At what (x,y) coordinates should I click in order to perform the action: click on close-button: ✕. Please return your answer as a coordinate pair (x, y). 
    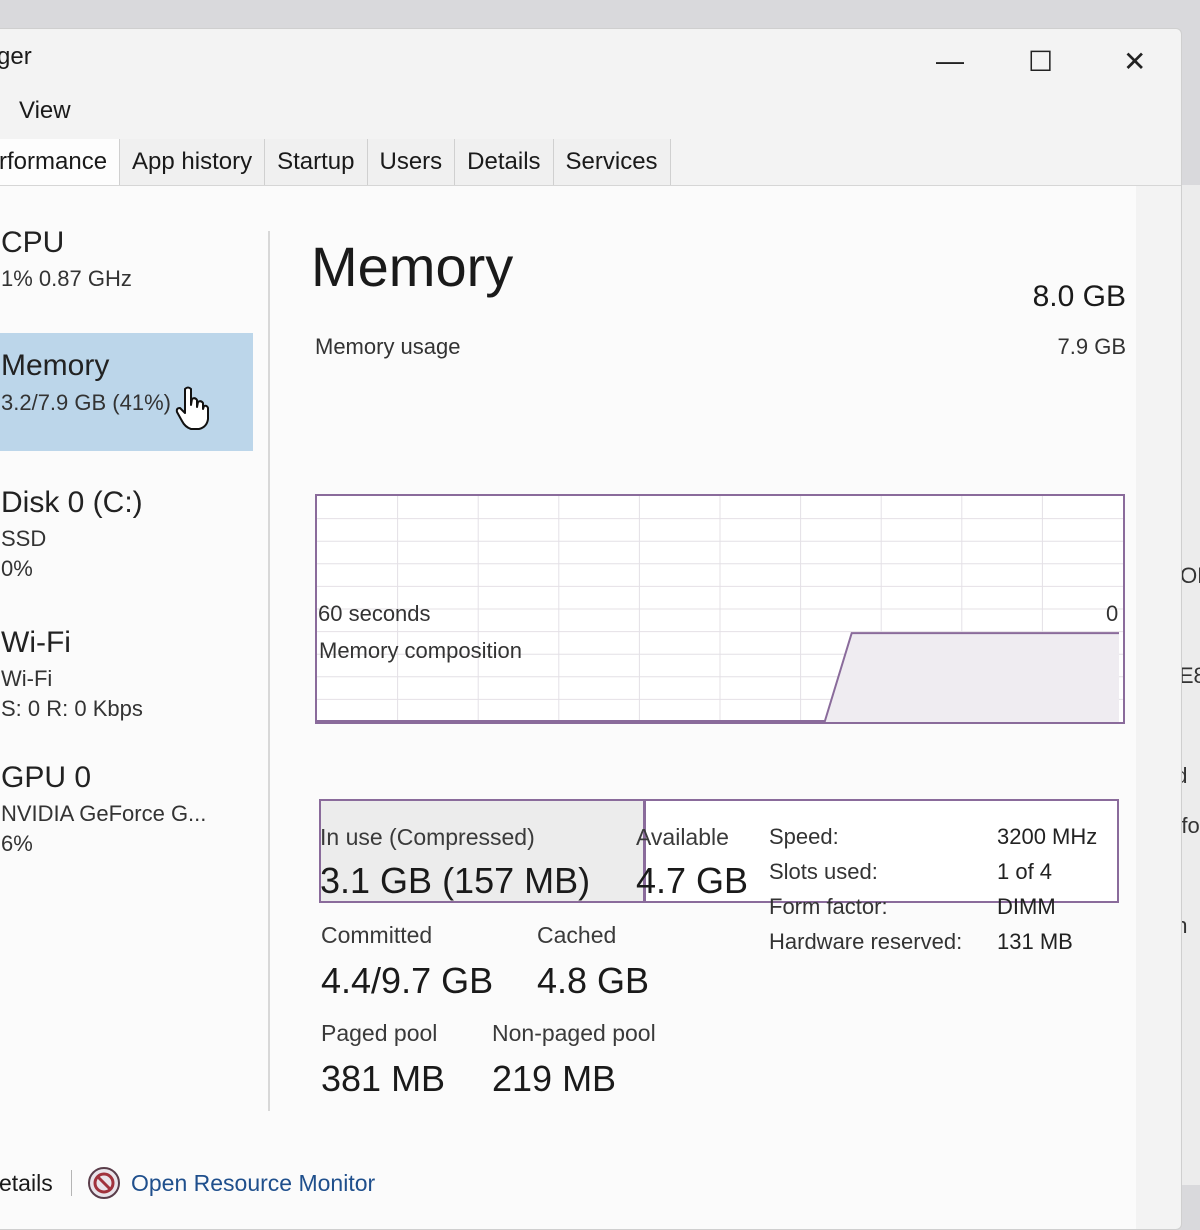
    Looking at the image, I should click on (1134, 61).